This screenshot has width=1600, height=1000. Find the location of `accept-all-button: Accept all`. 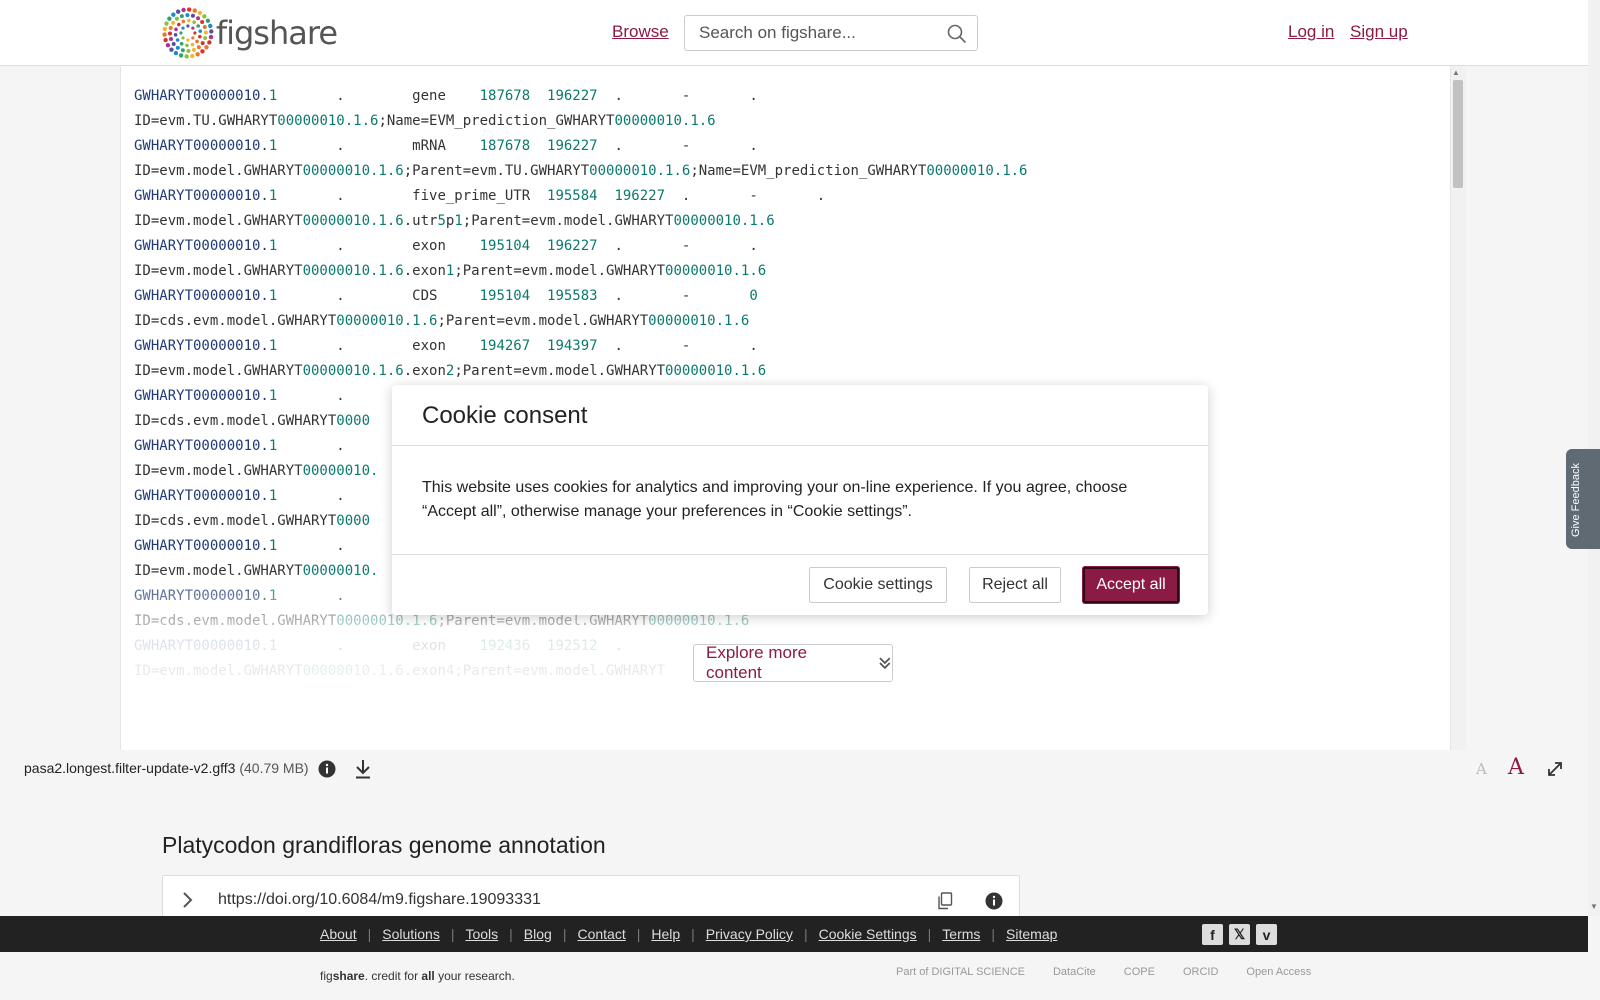

accept-all-button: Accept all is located at coordinates (1131, 585).